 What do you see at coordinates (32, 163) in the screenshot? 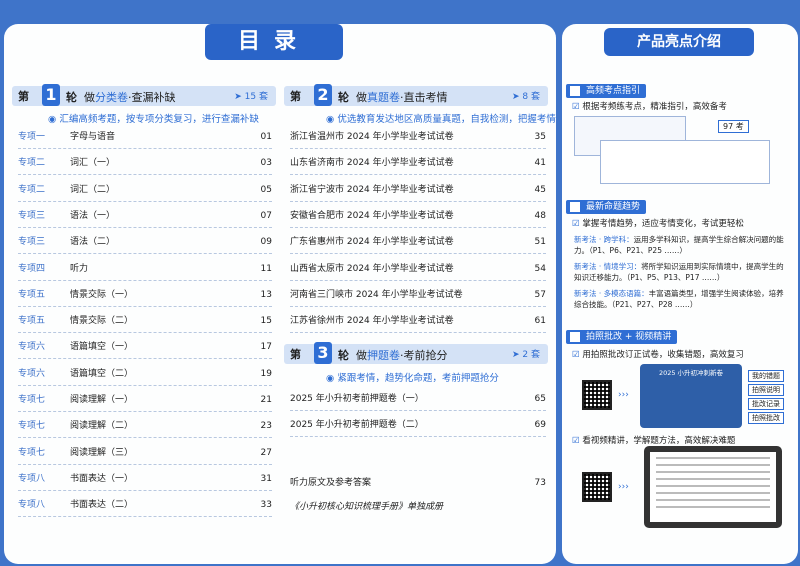
I see `toc-row-code: 专项二` at bounding box center [32, 163].